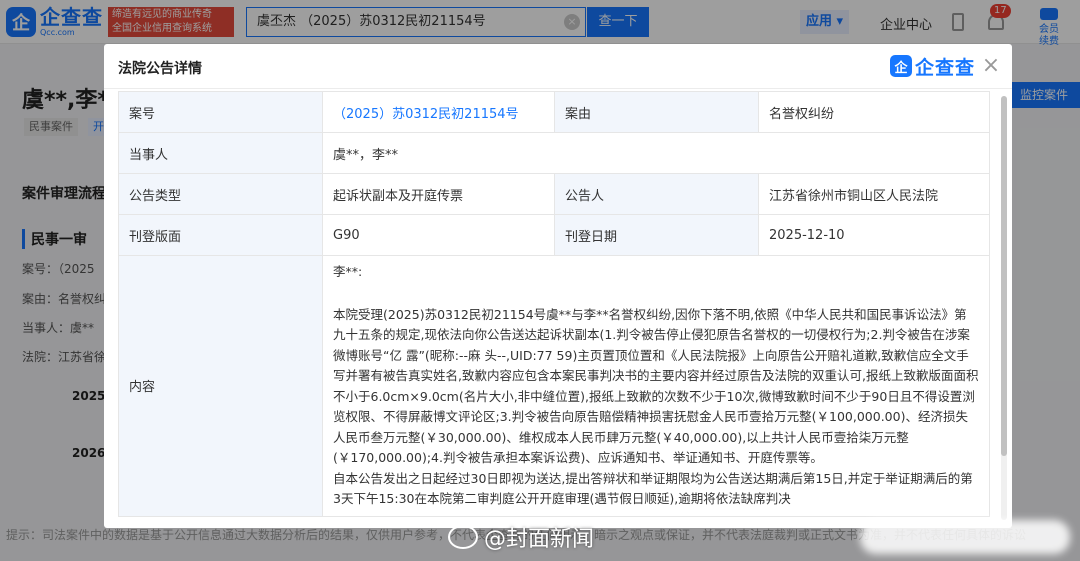 The width and height of the screenshot is (1080, 561). What do you see at coordinates (656, 112) in the screenshot?
I see `cause-label: 案由` at bounding box center [656, 112].